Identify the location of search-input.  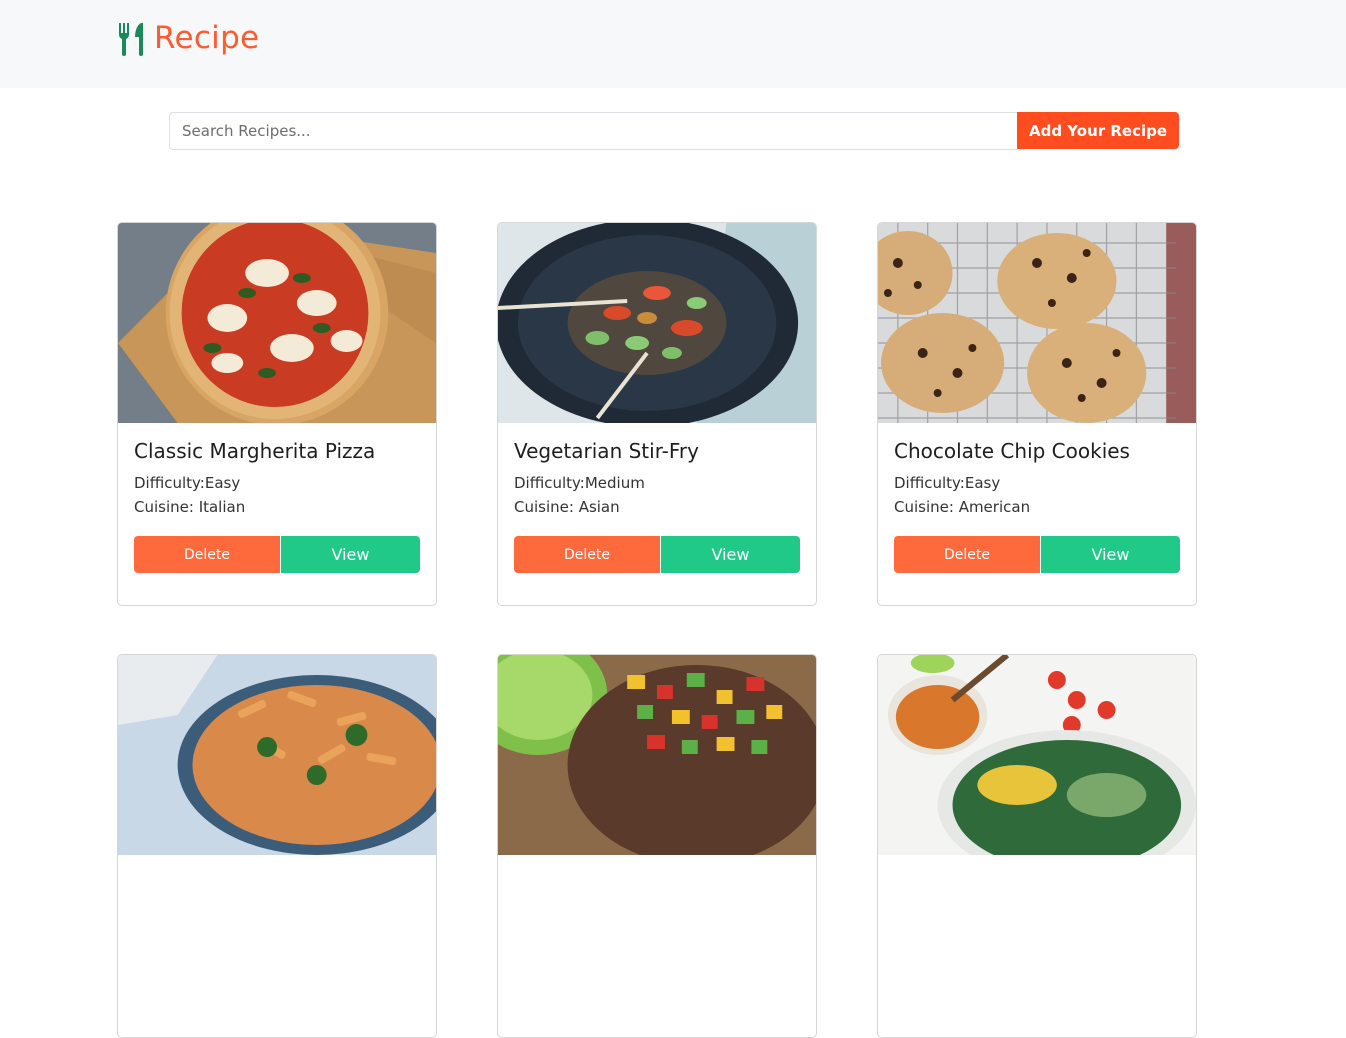
(593, 131).